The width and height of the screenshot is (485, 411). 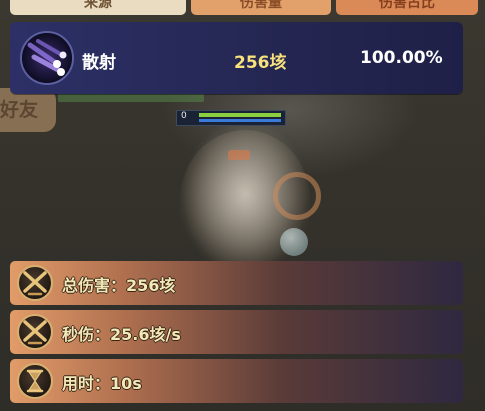 What do you see at coordinates (121, 334) in the screenshot?
I see `dps-label: 秒伤：25.6垓/s` at bounding box center [121, 334].